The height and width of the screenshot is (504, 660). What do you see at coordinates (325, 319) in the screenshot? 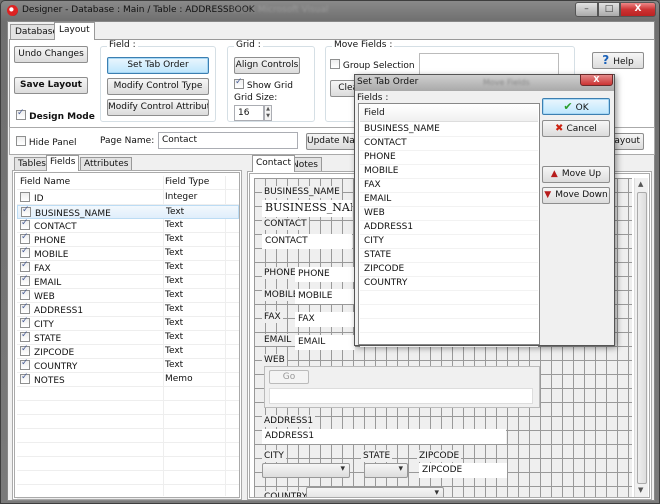
I see `fax-field: FAX` at bounding box center [325, 319].